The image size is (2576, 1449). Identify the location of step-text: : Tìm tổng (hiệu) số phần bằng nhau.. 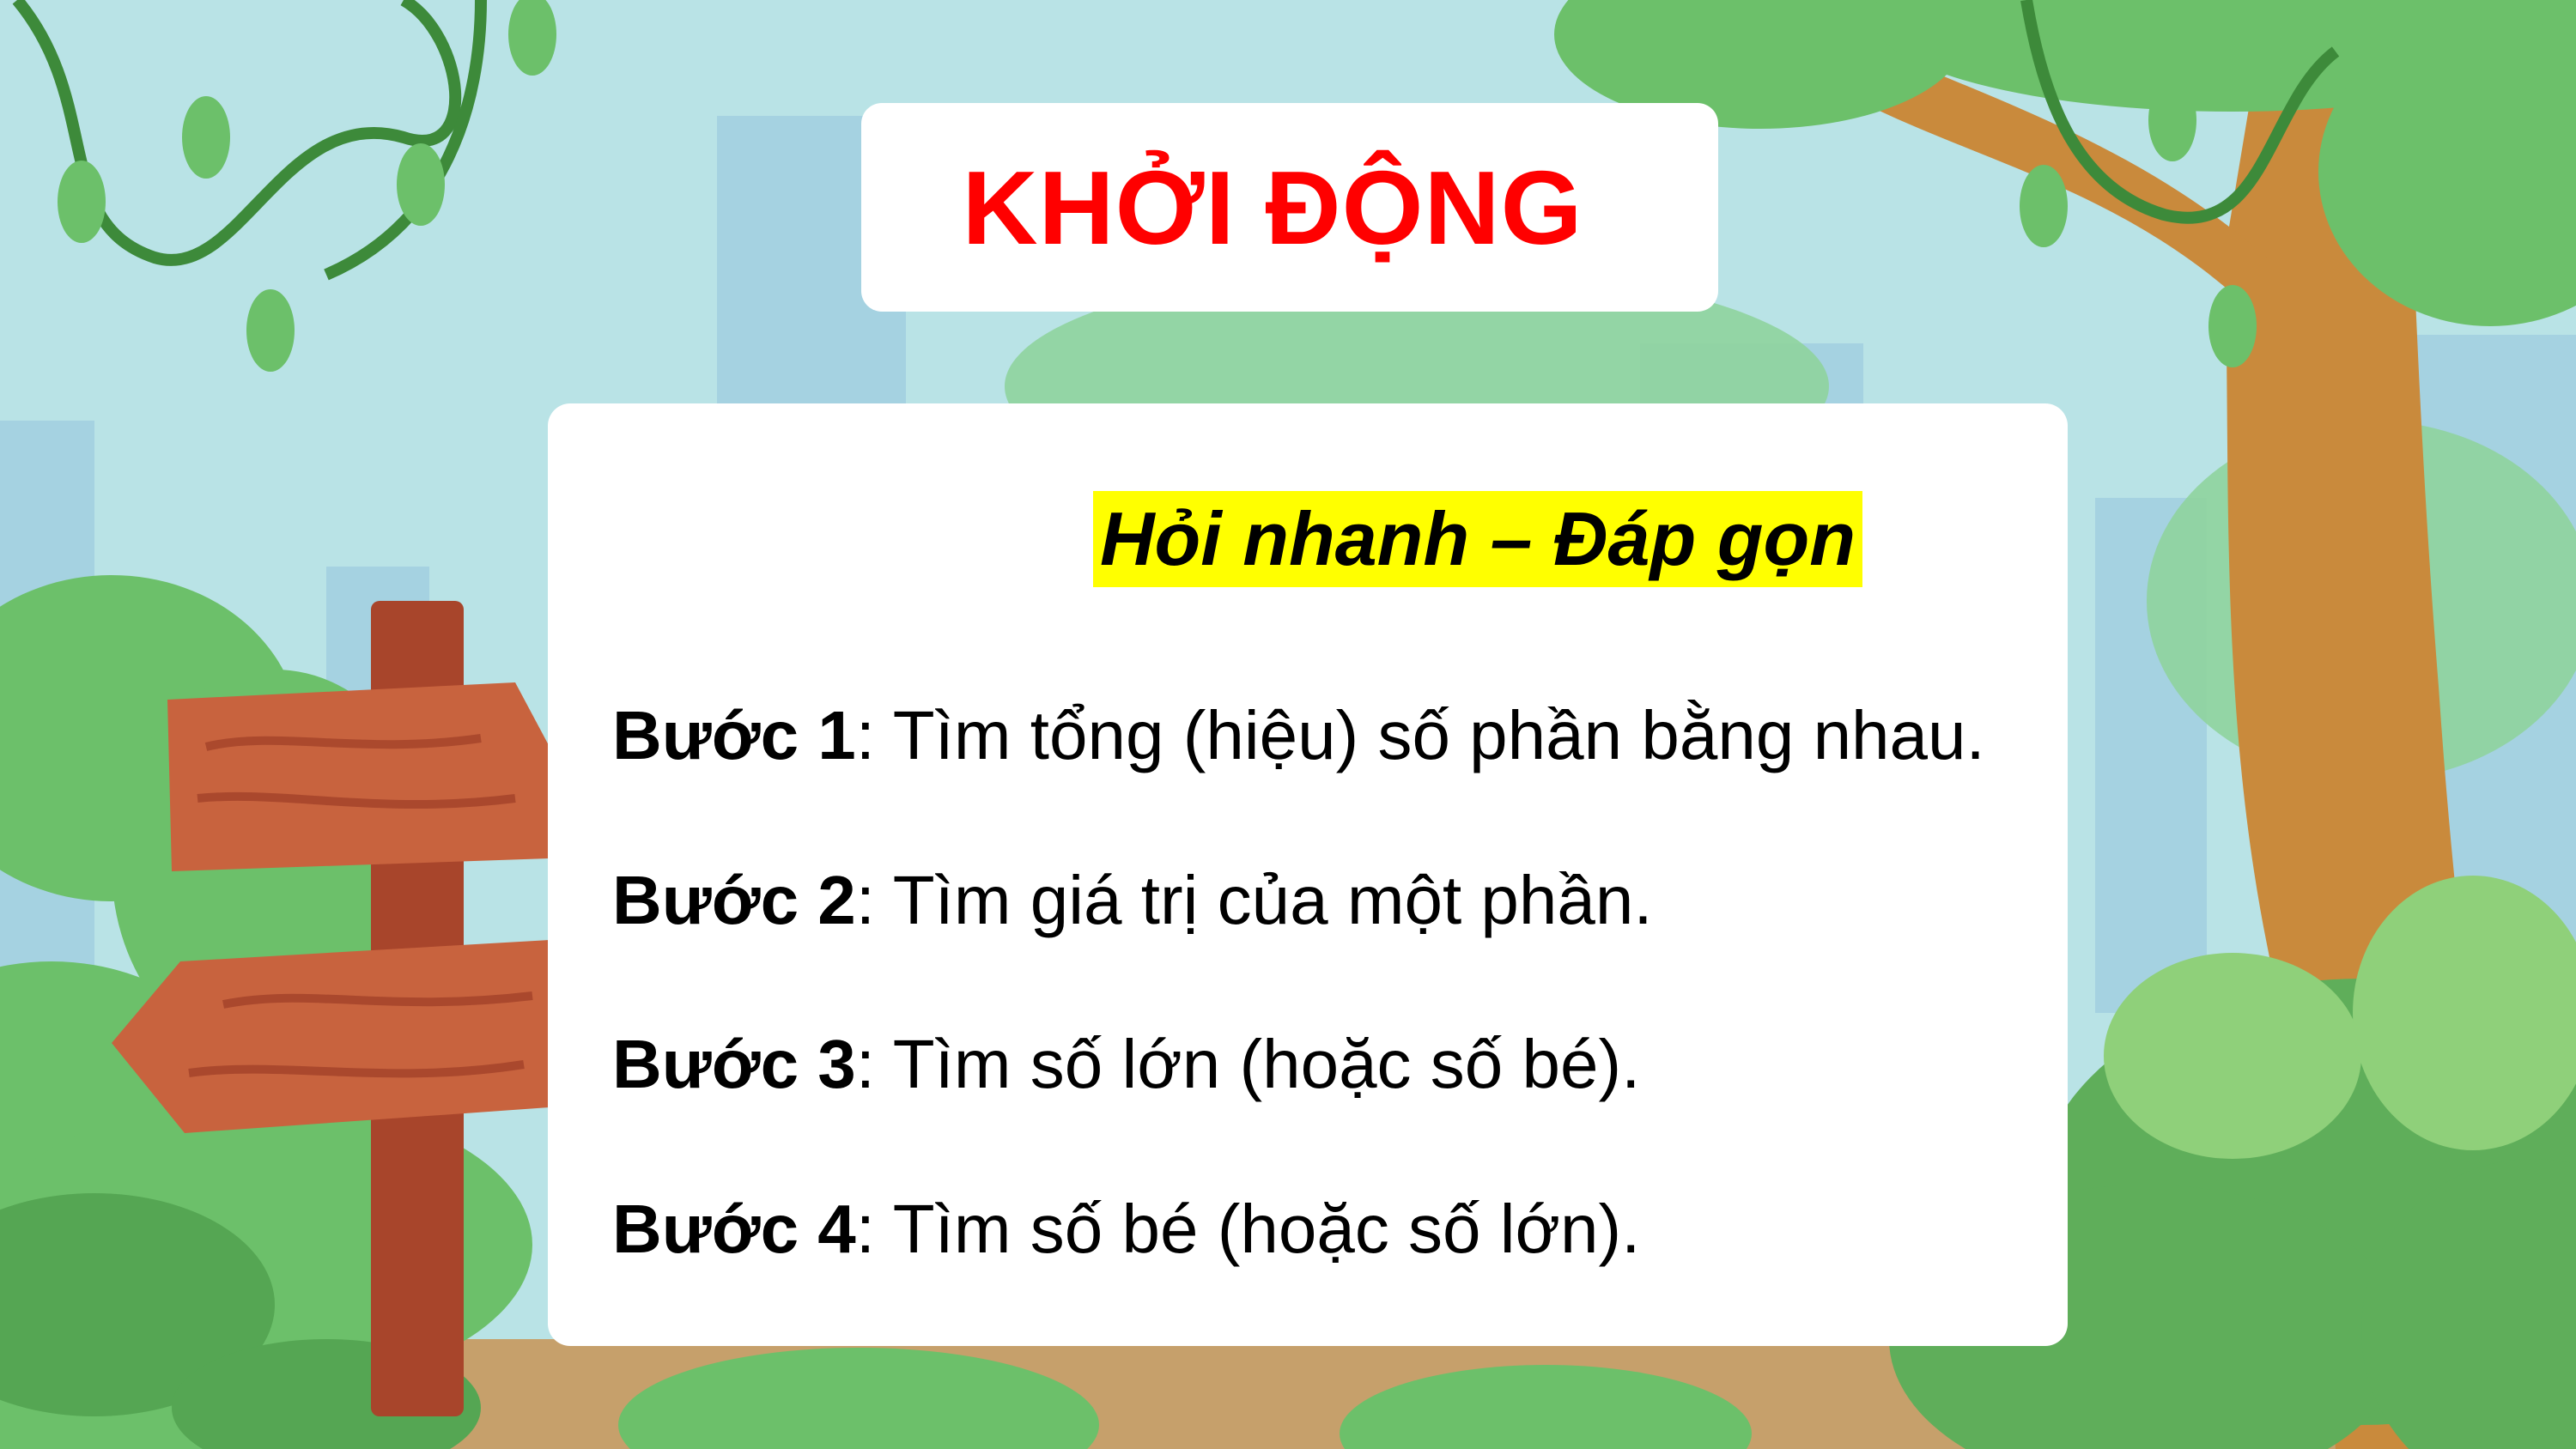
(1420, 735).